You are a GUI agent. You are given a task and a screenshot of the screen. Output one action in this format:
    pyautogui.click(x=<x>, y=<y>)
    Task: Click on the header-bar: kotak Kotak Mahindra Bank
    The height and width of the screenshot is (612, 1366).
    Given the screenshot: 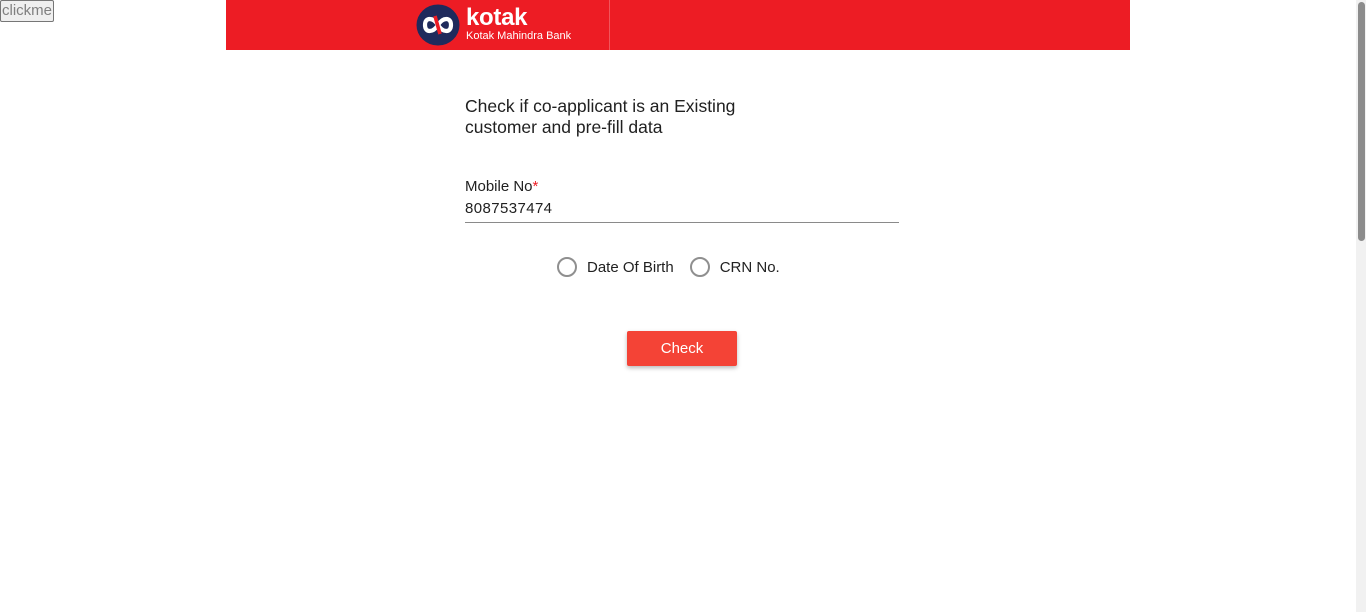 What is the action you would take?
    pyautogui.click(x=678, y=25)
    